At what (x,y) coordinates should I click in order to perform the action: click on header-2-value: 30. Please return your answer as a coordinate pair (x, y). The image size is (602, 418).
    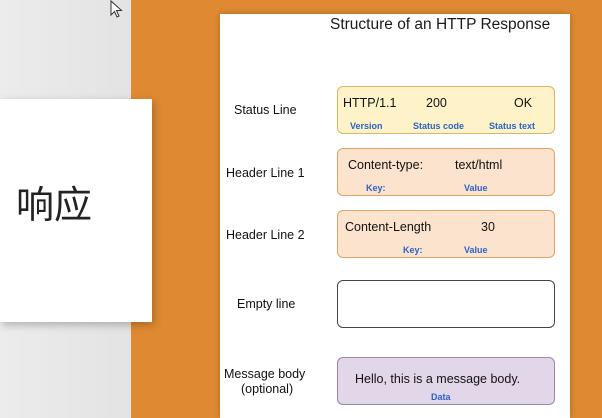
    Looking at the image, I should click on (488, 227).